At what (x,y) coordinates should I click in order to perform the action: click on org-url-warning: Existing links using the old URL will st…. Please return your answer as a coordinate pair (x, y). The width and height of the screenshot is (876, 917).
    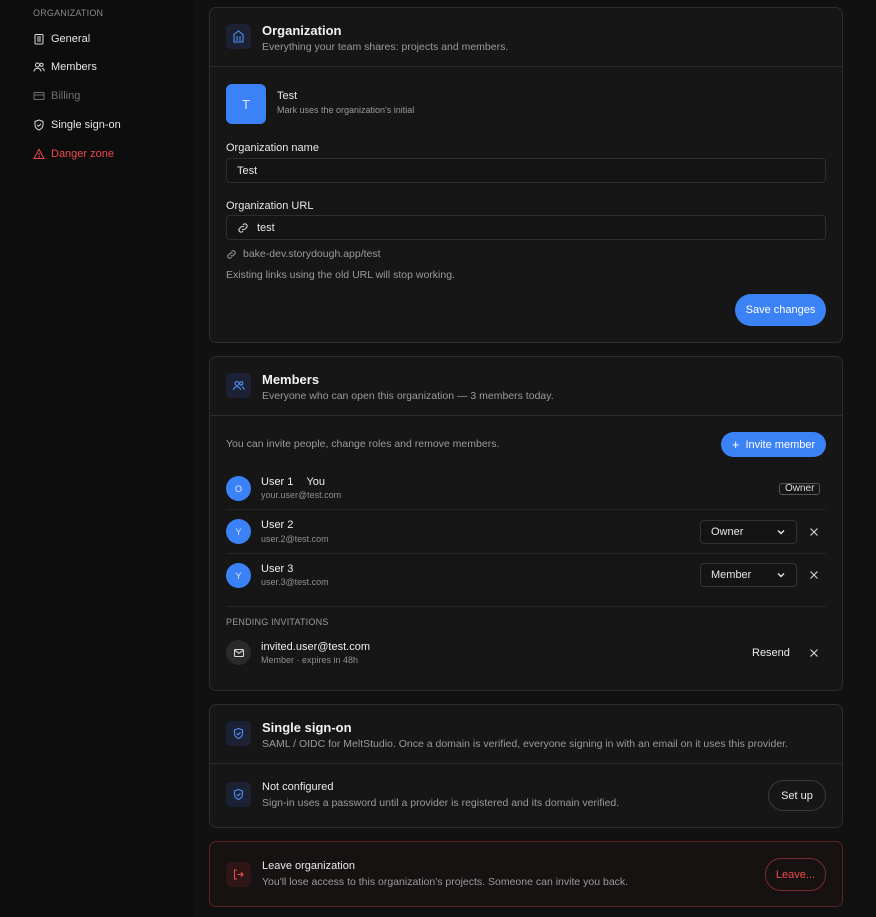
    Looking at the image, I should click on (340, 275).